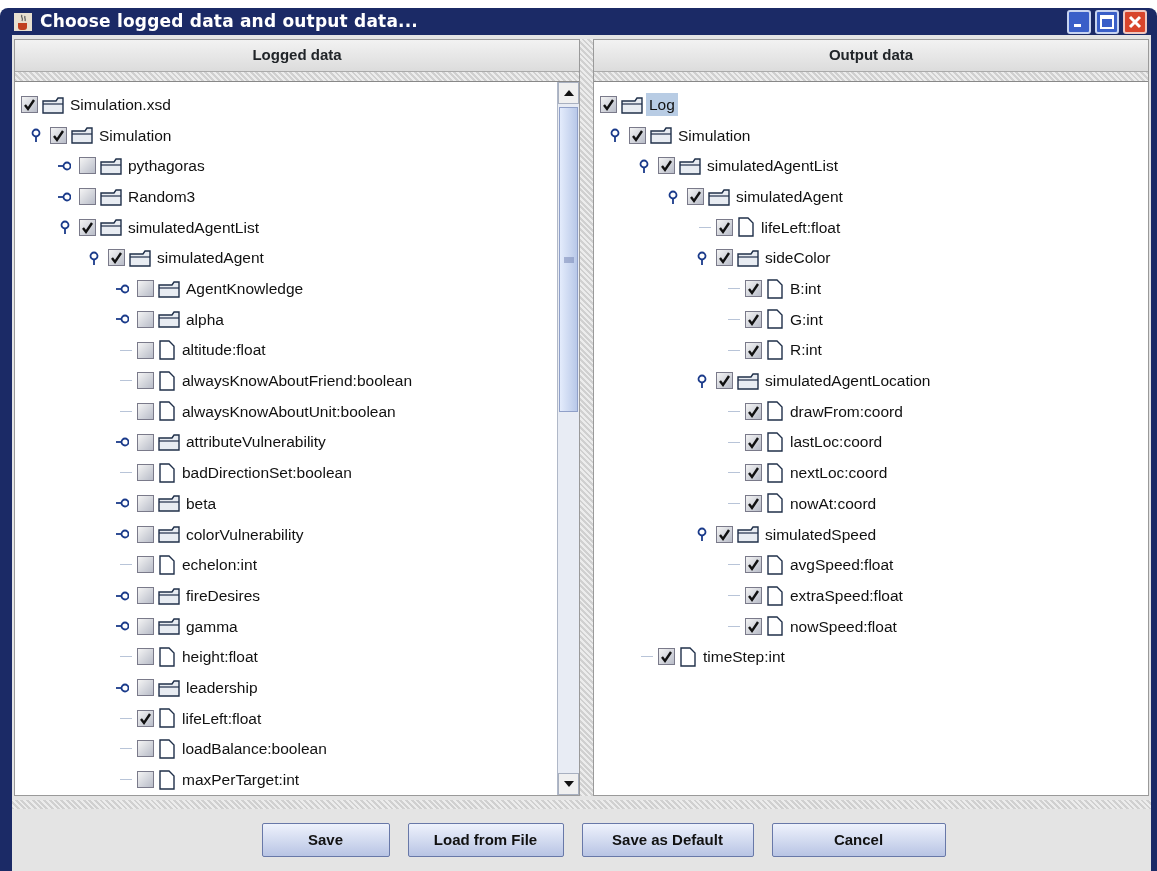 The image size is (1157, 871). Describe the element at coordinates (1107, 21) in the screenshot. I see `maximize-button` at that location.